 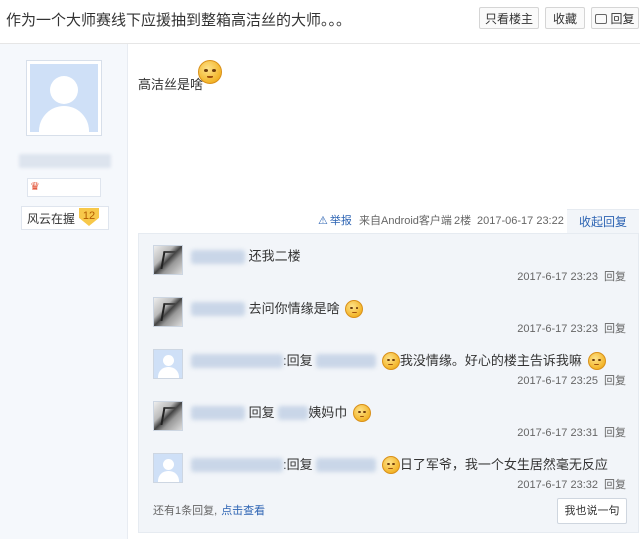 I want to click on report-label: 举报, so click(x=340, y=221).